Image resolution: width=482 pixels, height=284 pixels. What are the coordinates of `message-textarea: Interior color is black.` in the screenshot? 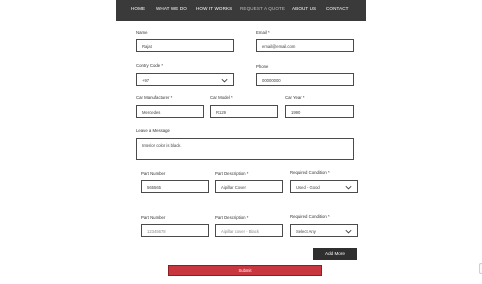 It's located at (245, 149).